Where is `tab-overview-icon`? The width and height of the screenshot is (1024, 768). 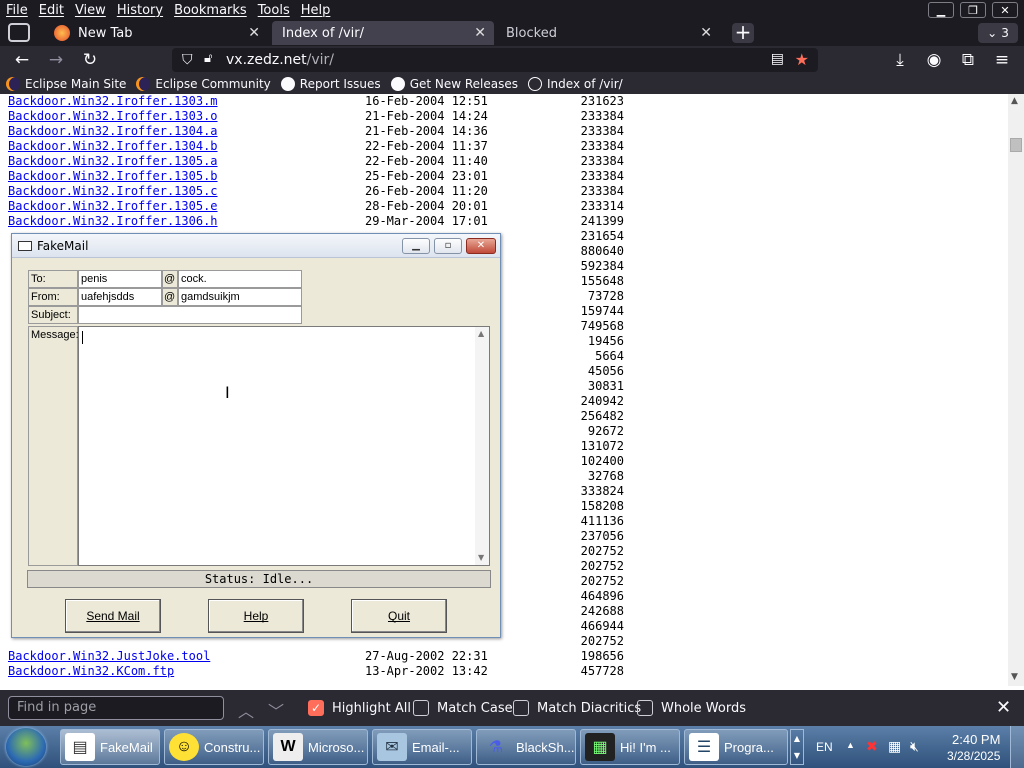 tab-overview-icon is located at coordinates (19, 32).